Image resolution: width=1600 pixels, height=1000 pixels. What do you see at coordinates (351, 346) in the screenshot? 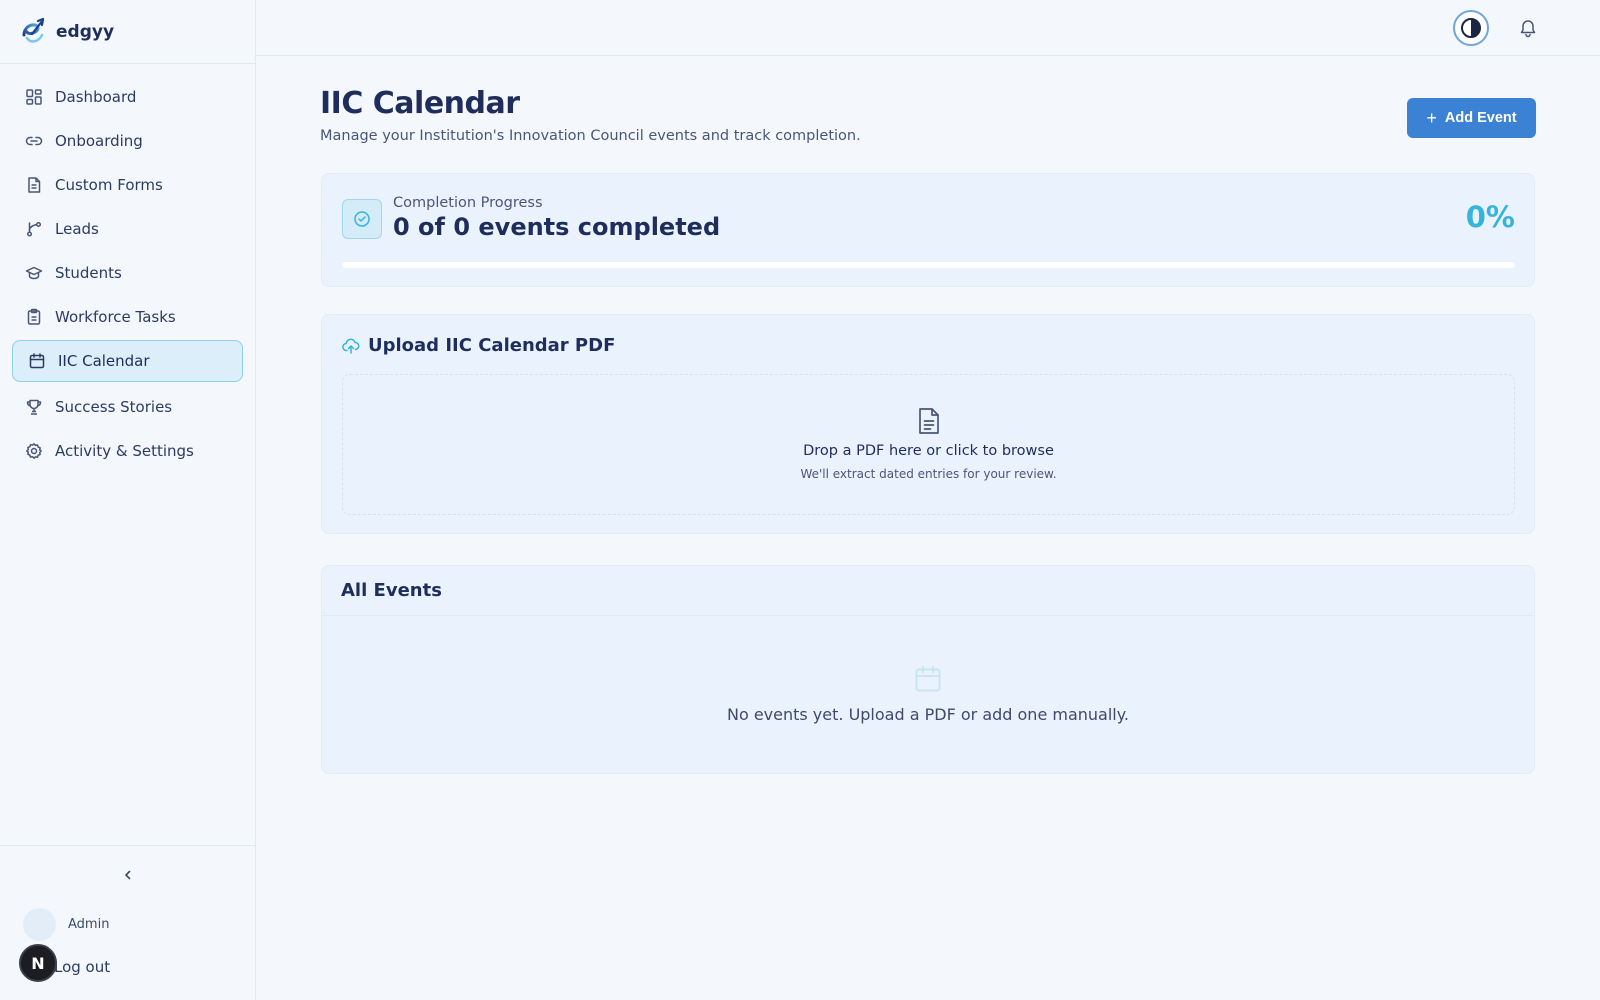
I see `cloud-upload-icon` at bounding box center [351, 346].